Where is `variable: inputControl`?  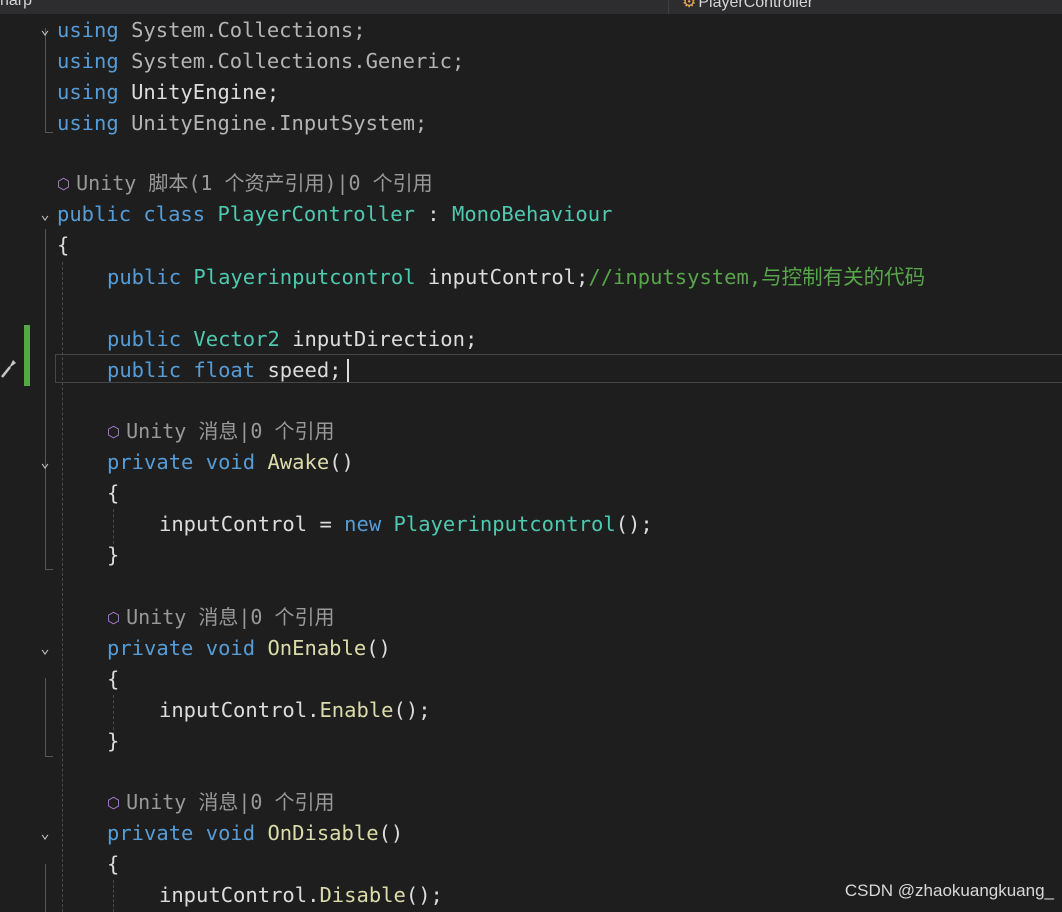
variable: inputControl is located at coordinates (233, 524).